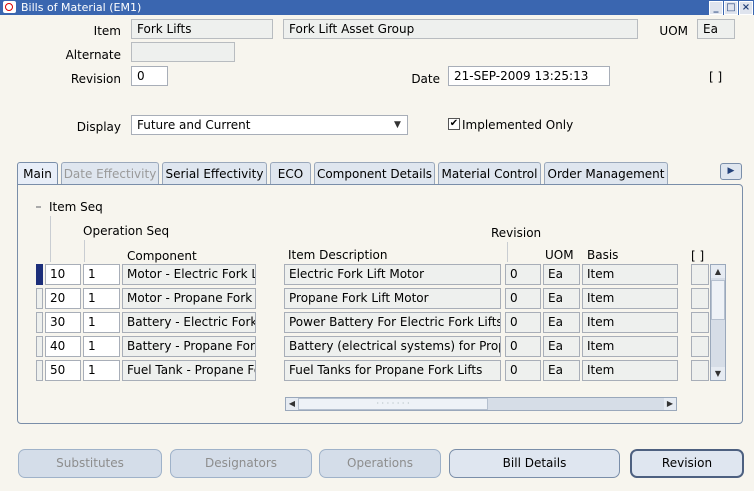 This screenshot has height=491, width=754. I want to click on alternate-field, so click(183, 52).